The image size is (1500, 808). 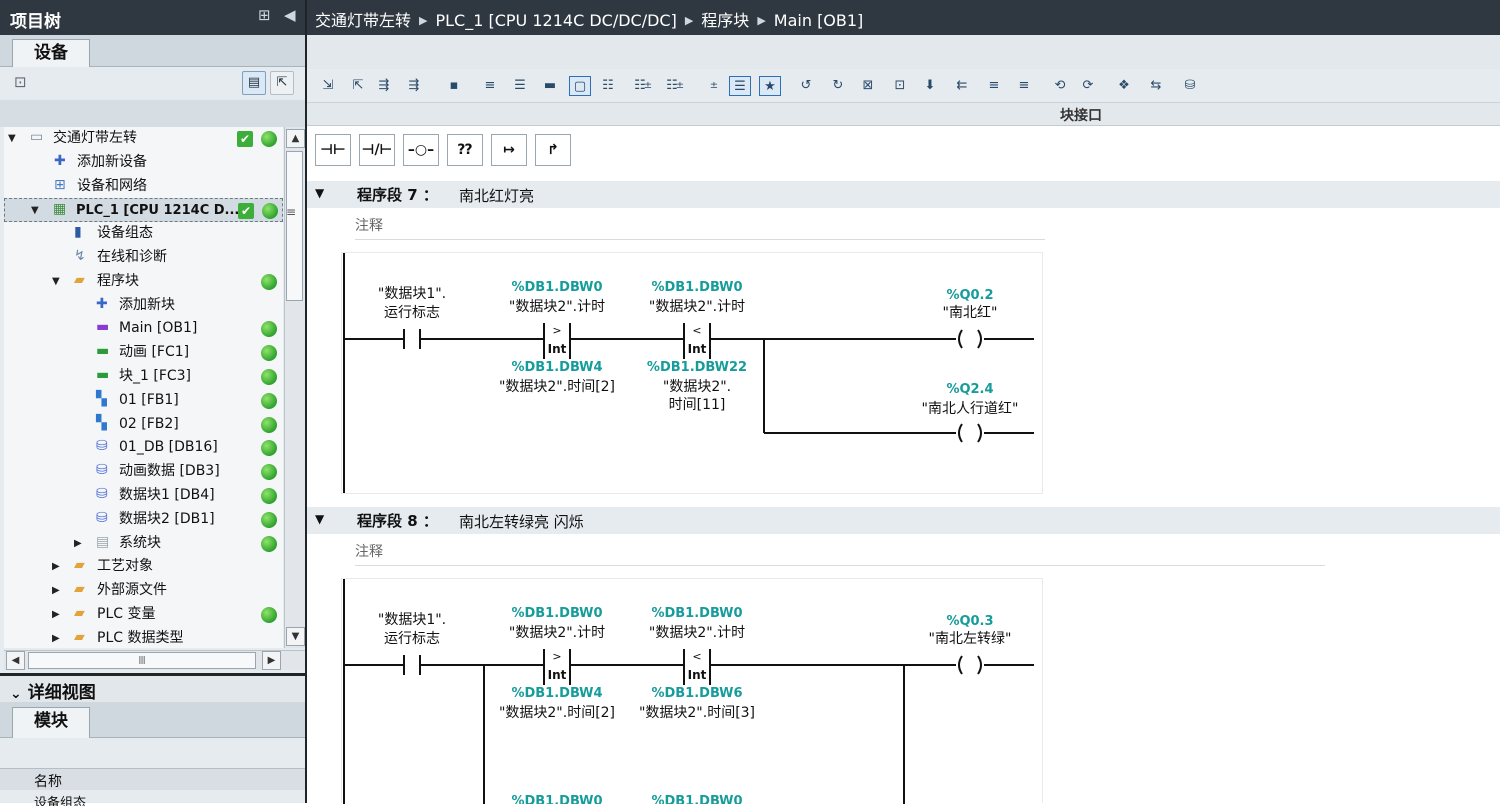 What do you see at coordinates (143, 329) in the screenshot?
I see `tree-item: ▬ Main [OB1]` at bounding box center [143, 329].